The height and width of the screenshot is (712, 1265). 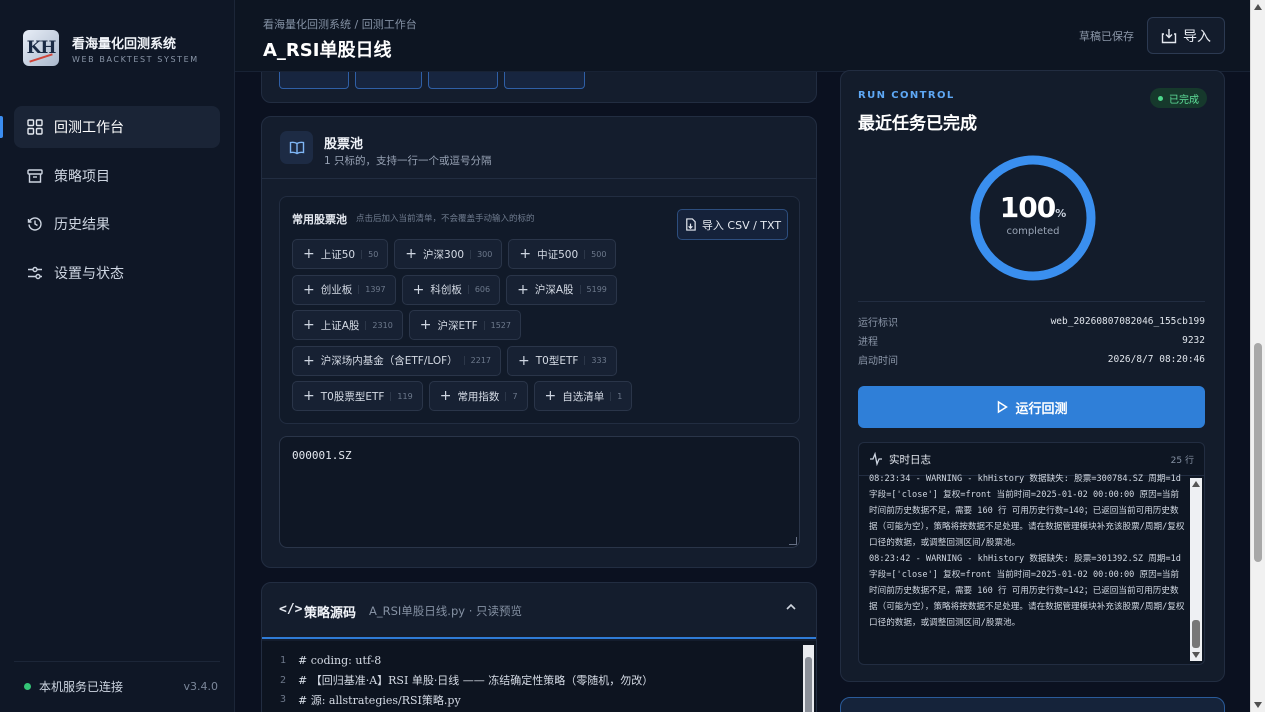 What do you see at coordinates (89, 273) in the screenshot?
I see `sidebar-item-label: 设置与状态` at bounding box center [89, 273].